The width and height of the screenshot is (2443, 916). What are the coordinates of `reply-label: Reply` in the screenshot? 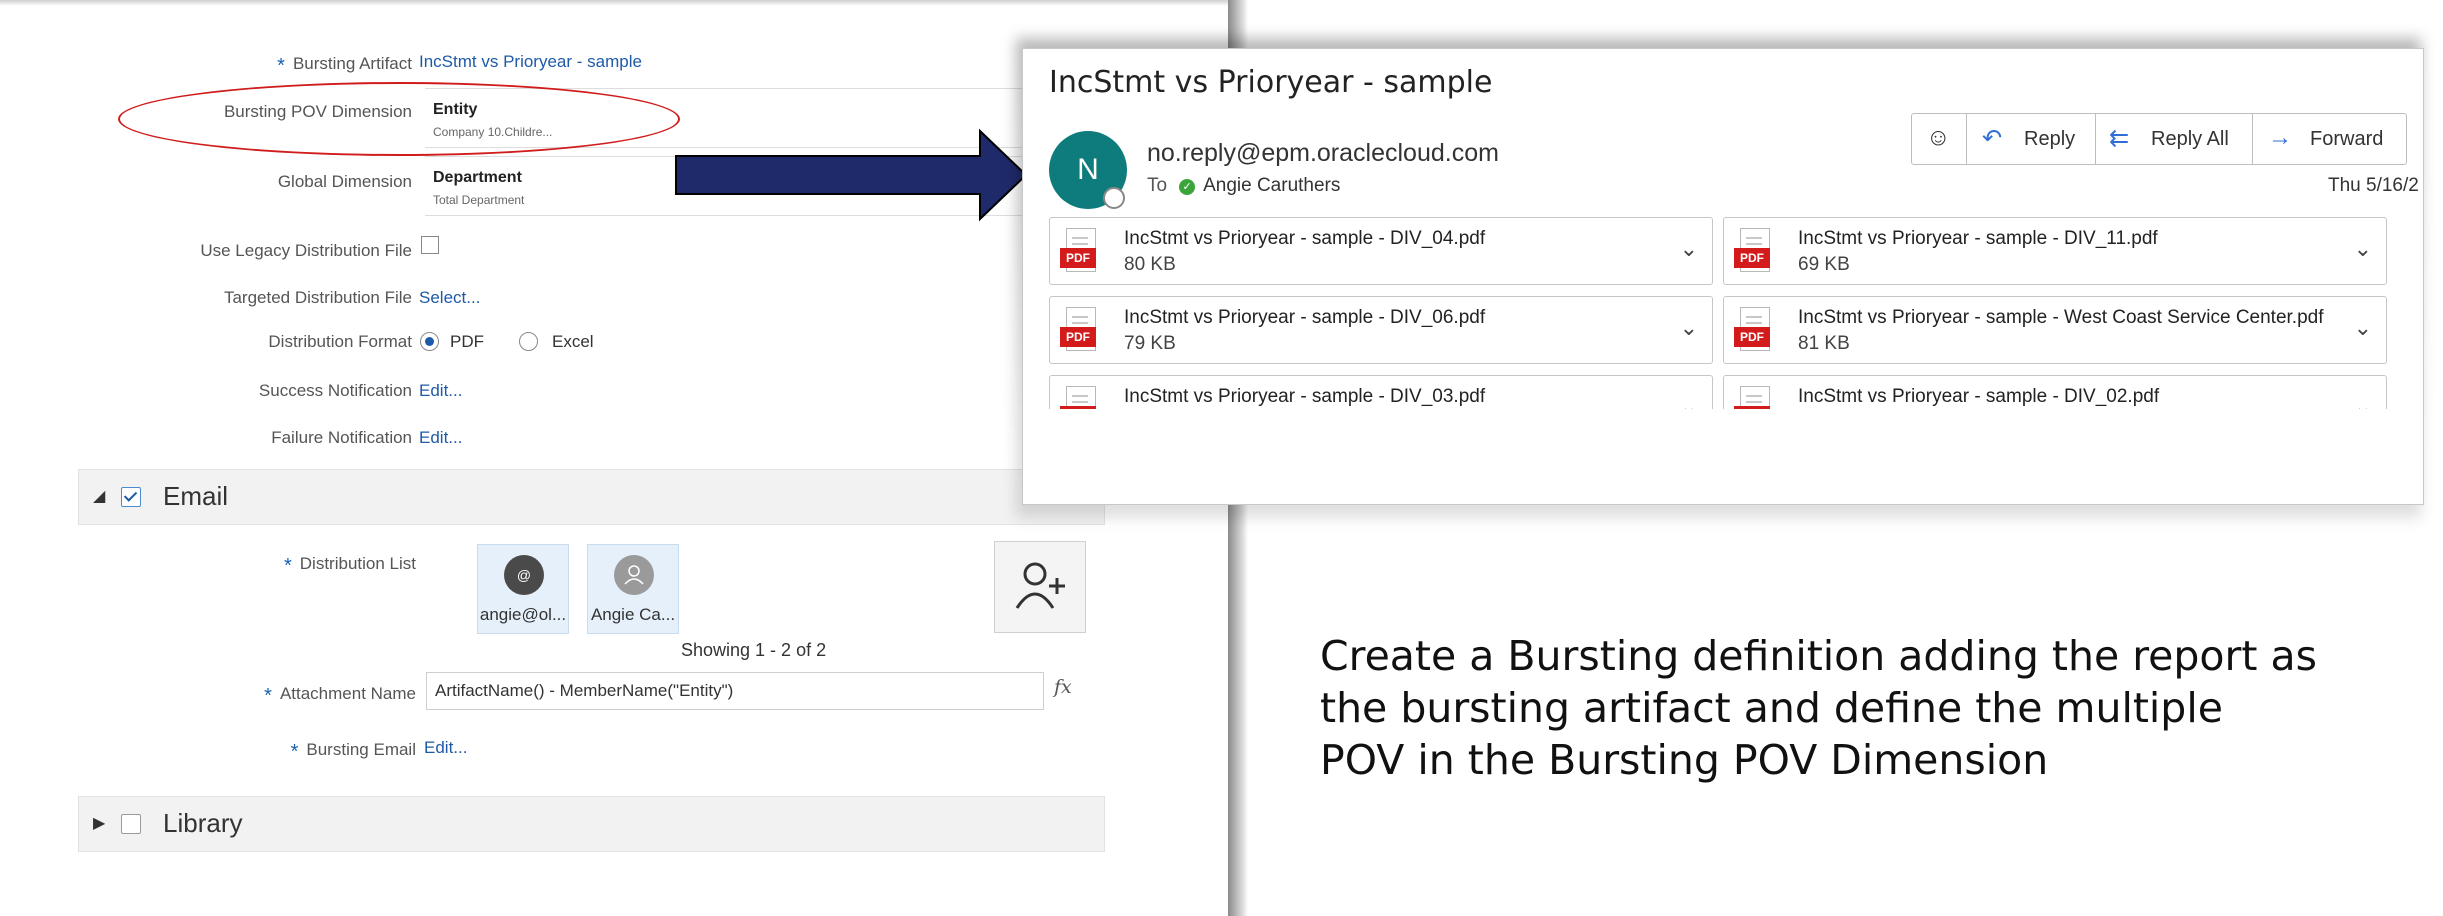 It's located at (2050, 139).